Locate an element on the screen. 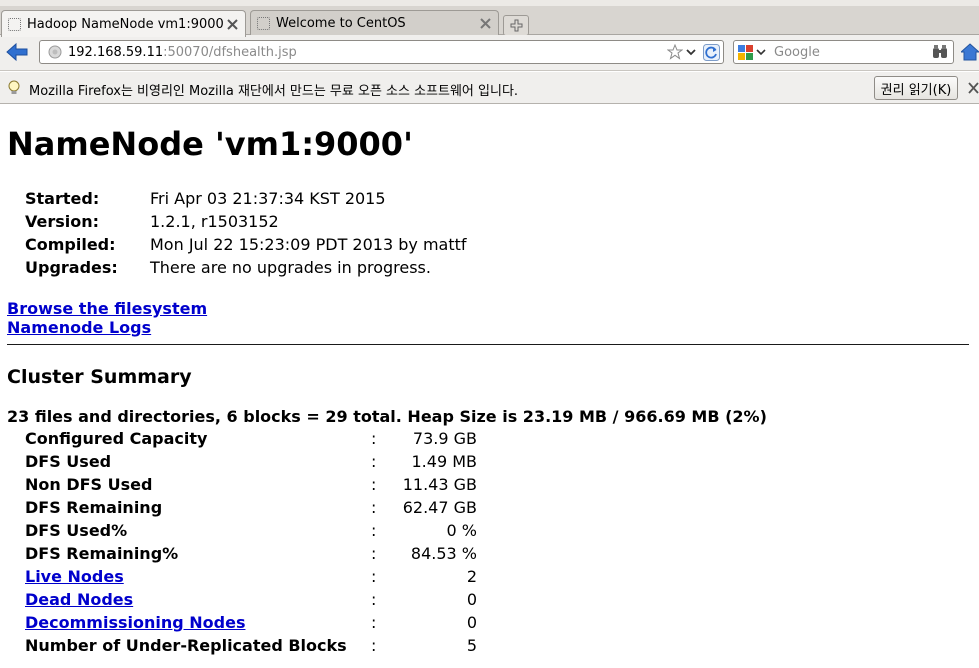 This screenshot has height=668, width=979. stat-row: Non DFS Used : 11.43 GB is located at coordinates (251, 484).